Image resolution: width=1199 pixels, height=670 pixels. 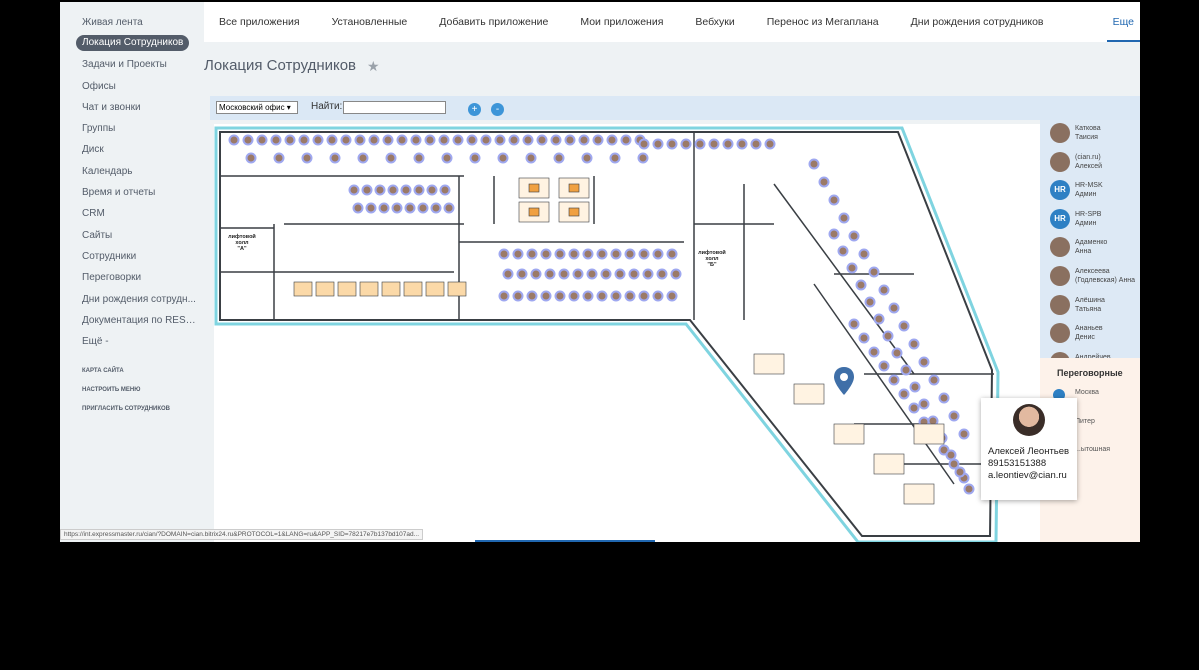 I want to click on employee-list-item: Ананьев Денис, so click(x=1090, y=334).